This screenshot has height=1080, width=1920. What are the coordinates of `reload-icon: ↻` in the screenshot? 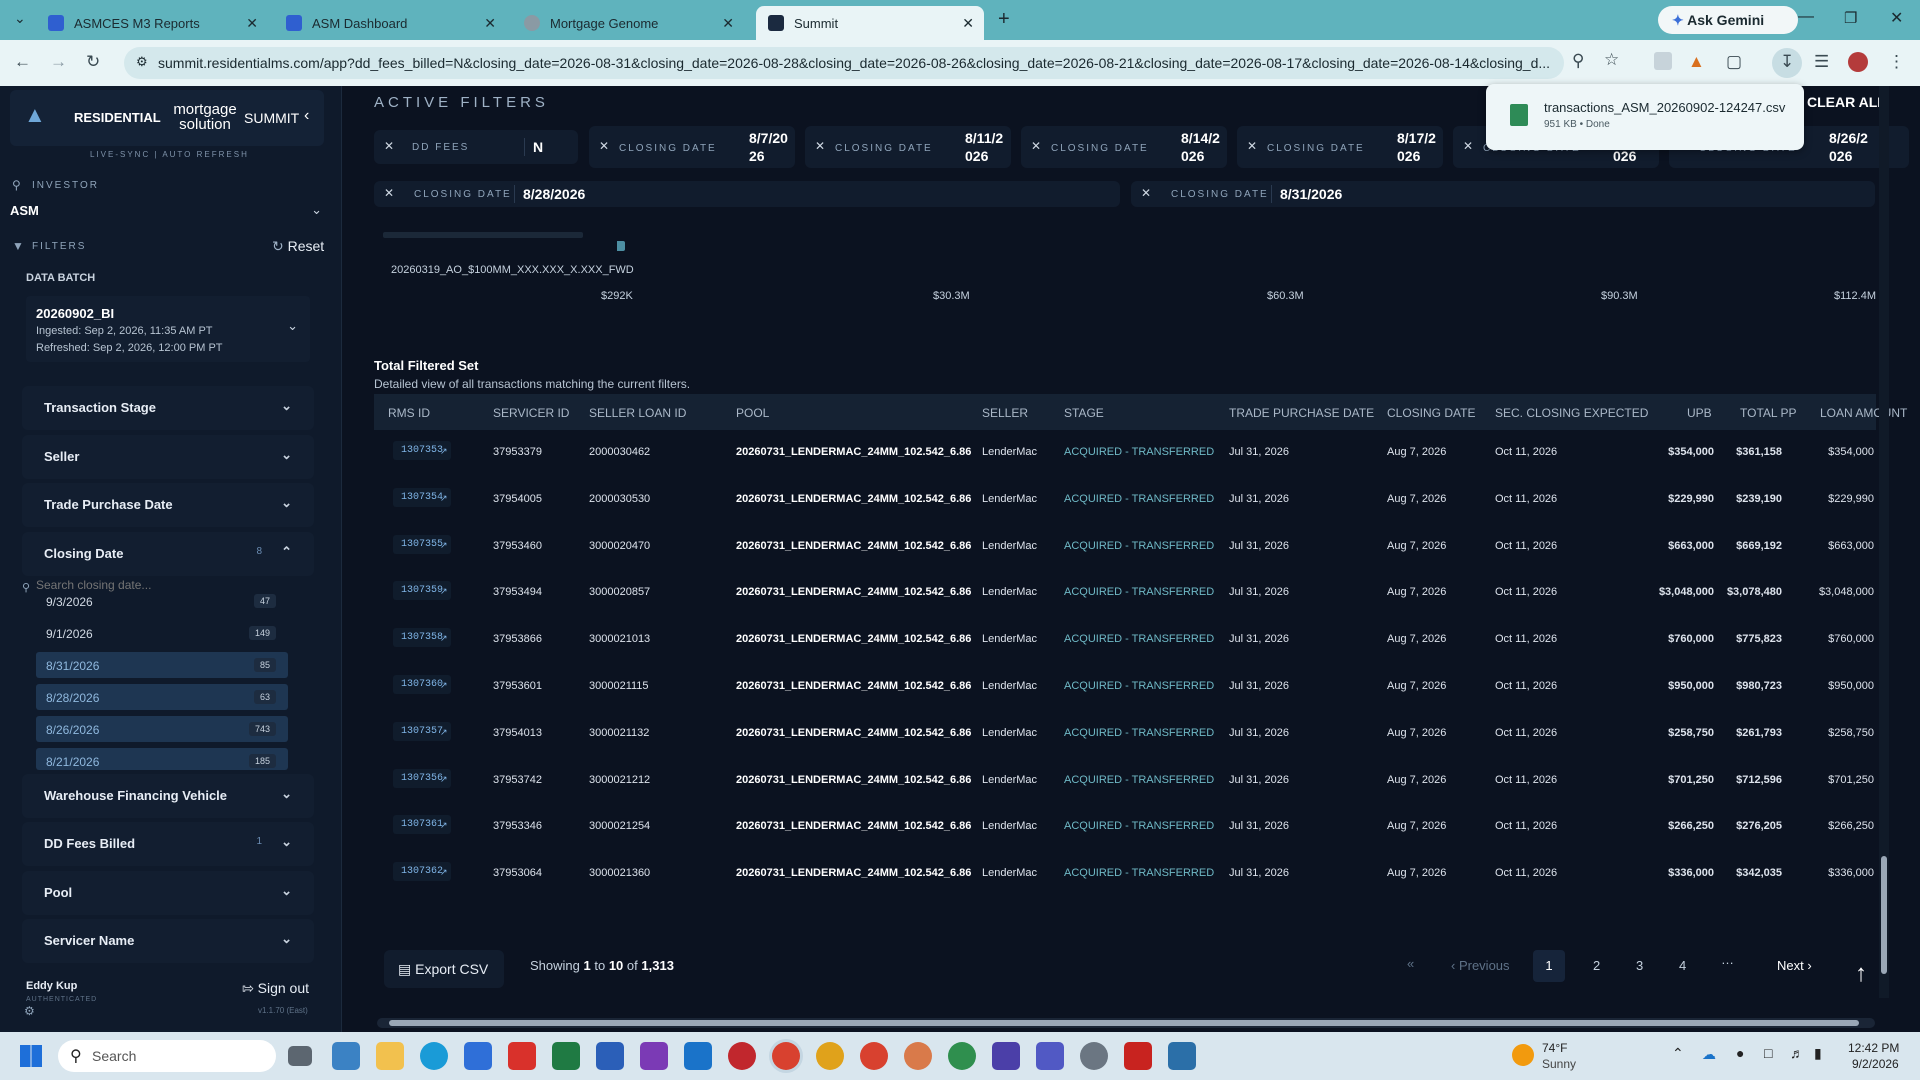 It's located at (93, 62).